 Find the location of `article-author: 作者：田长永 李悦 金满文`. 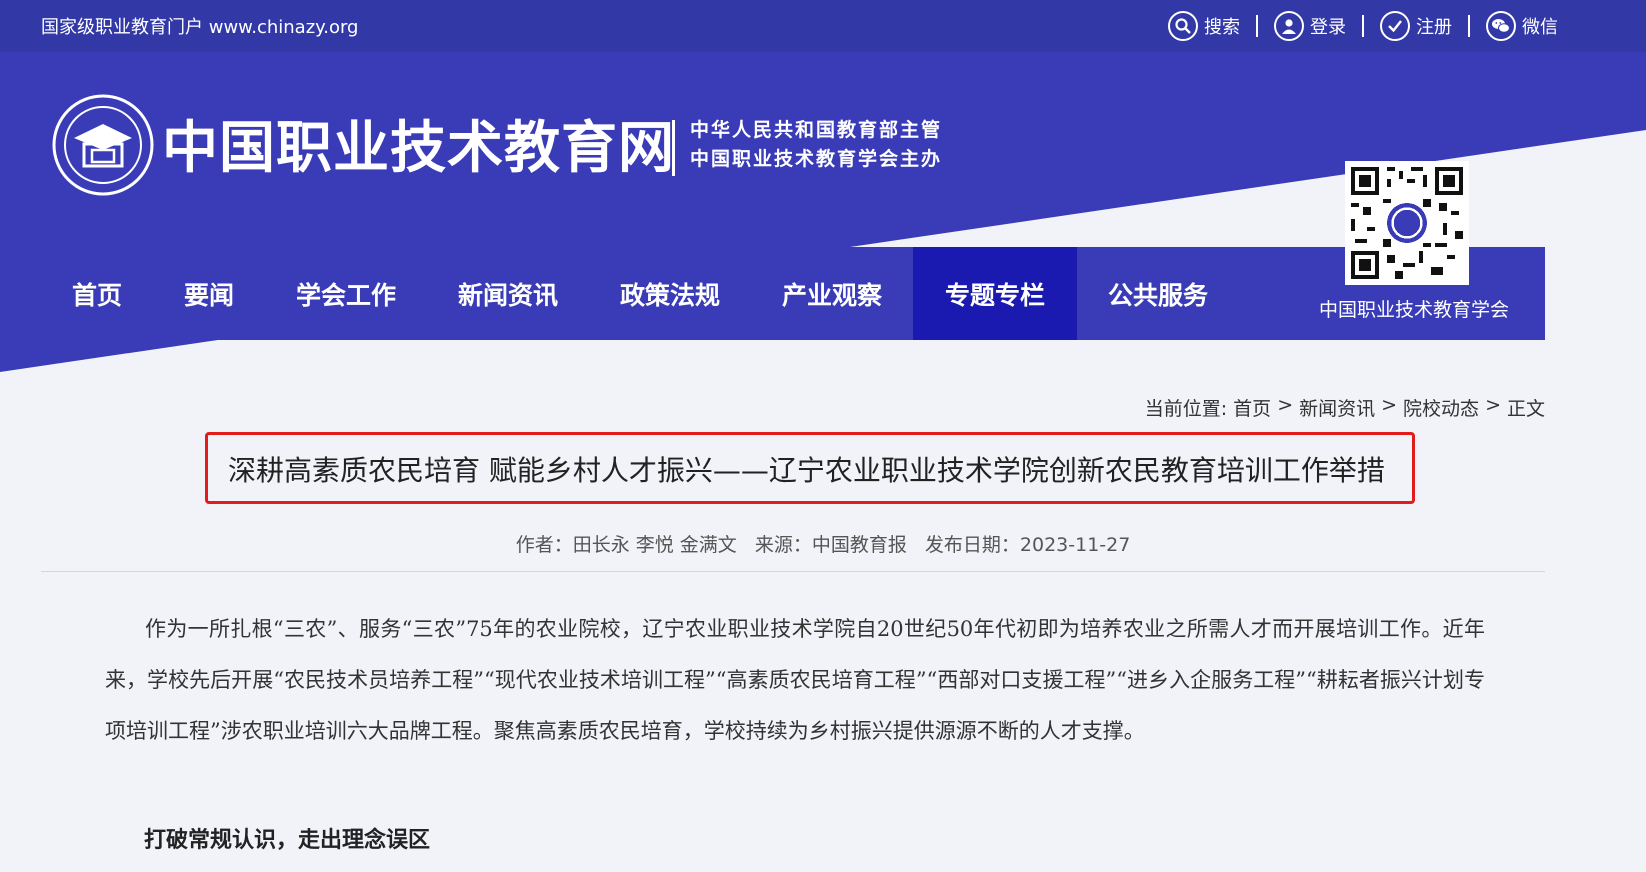

article-author: 作者：田长永 李悦 金满文 is located at coordinates (626, 545).